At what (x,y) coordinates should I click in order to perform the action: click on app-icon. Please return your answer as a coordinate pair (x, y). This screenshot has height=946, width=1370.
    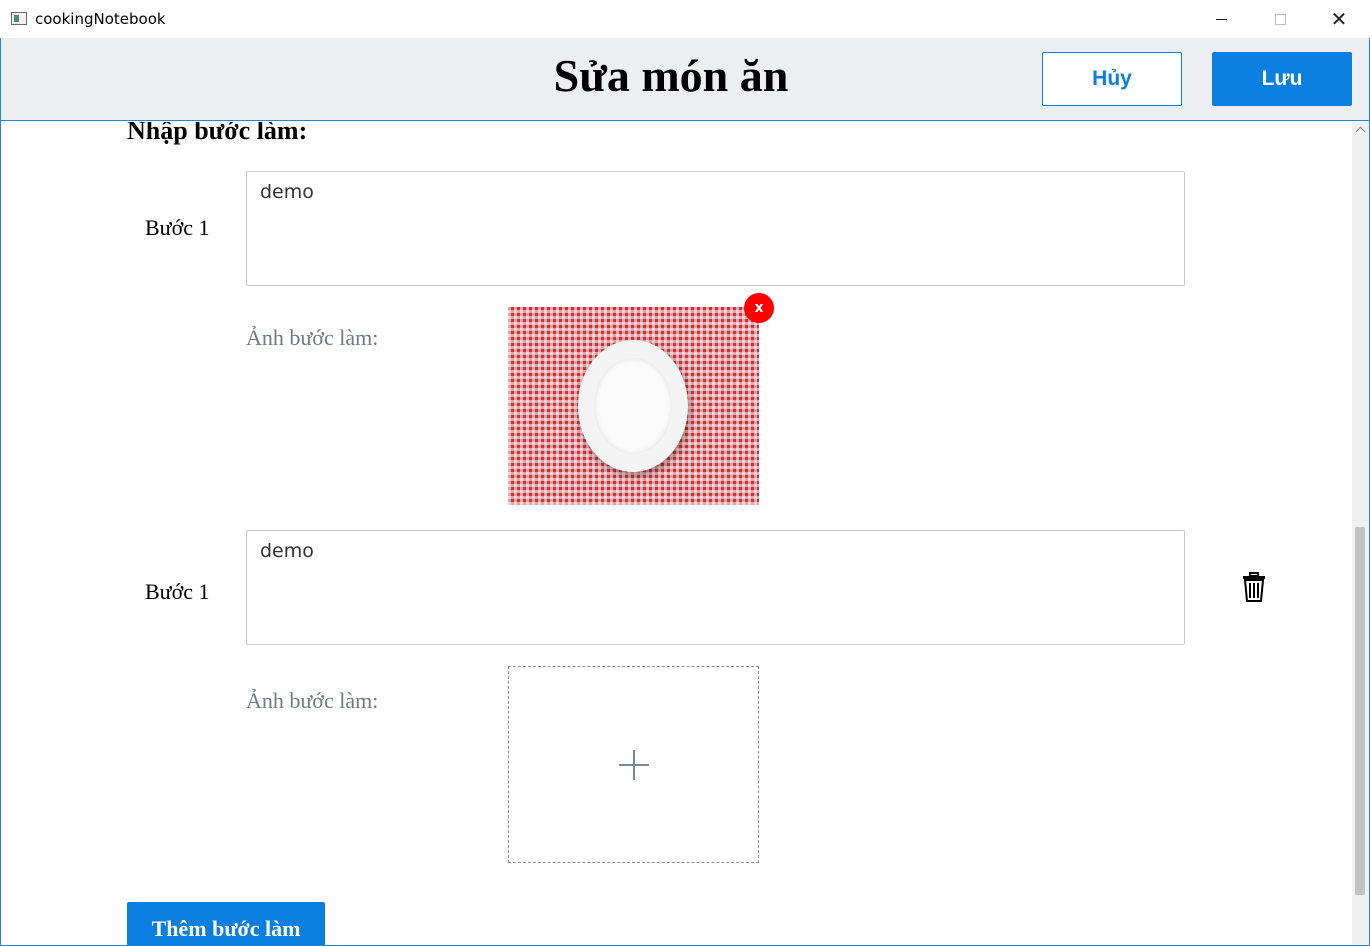
    Looking at the image, I should click on (19, 18).